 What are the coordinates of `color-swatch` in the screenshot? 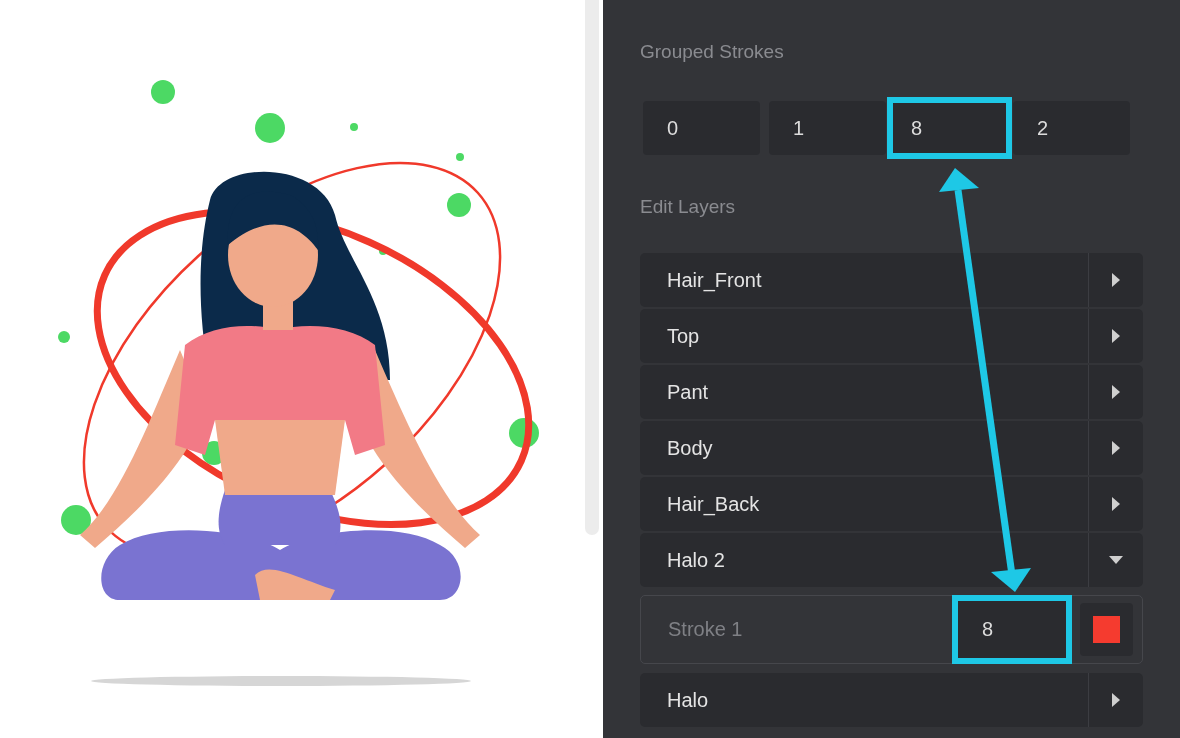 It's located at (1106, 629).